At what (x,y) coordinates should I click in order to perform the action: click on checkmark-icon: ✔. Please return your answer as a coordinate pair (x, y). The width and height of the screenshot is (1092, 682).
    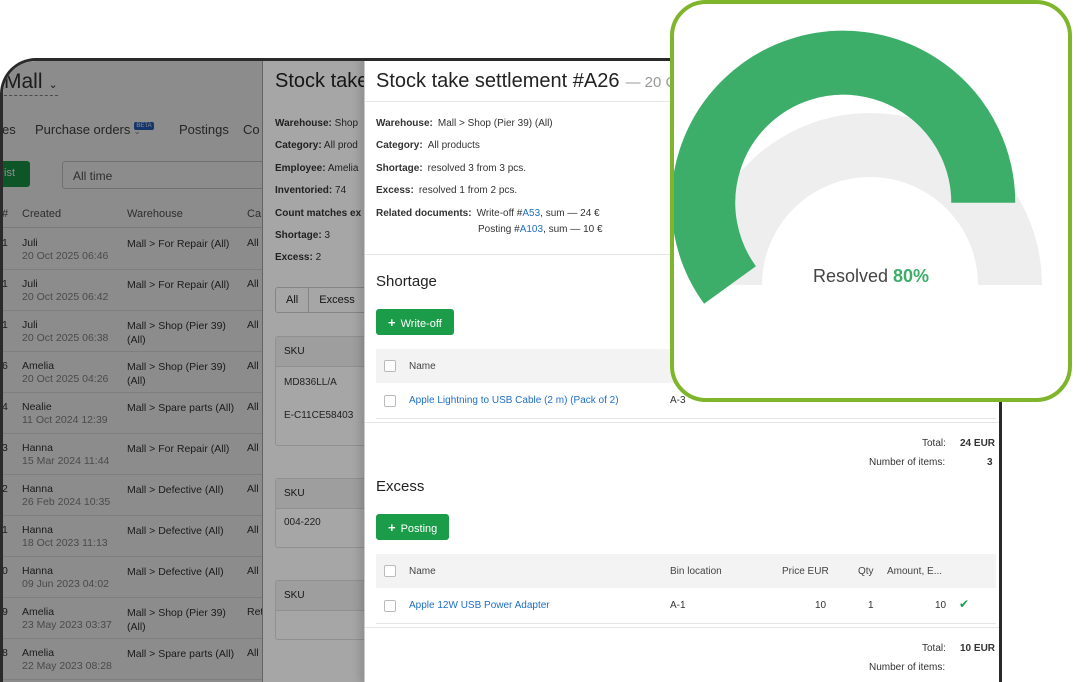
    Looking at the image, I should click on (964, 604).